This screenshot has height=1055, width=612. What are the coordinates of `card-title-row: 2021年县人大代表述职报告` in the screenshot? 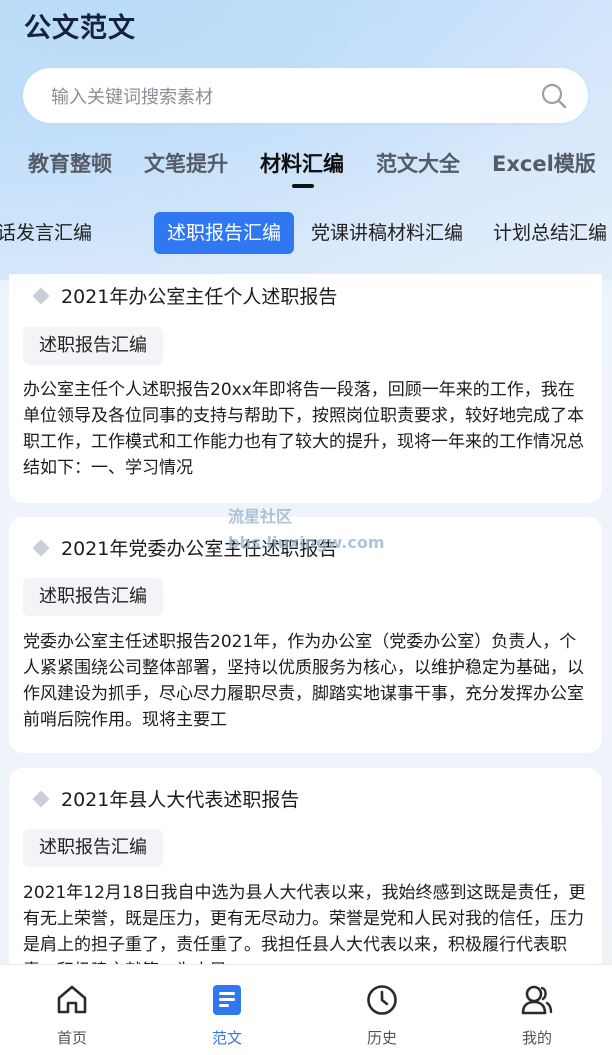 It's located at (166, 798).